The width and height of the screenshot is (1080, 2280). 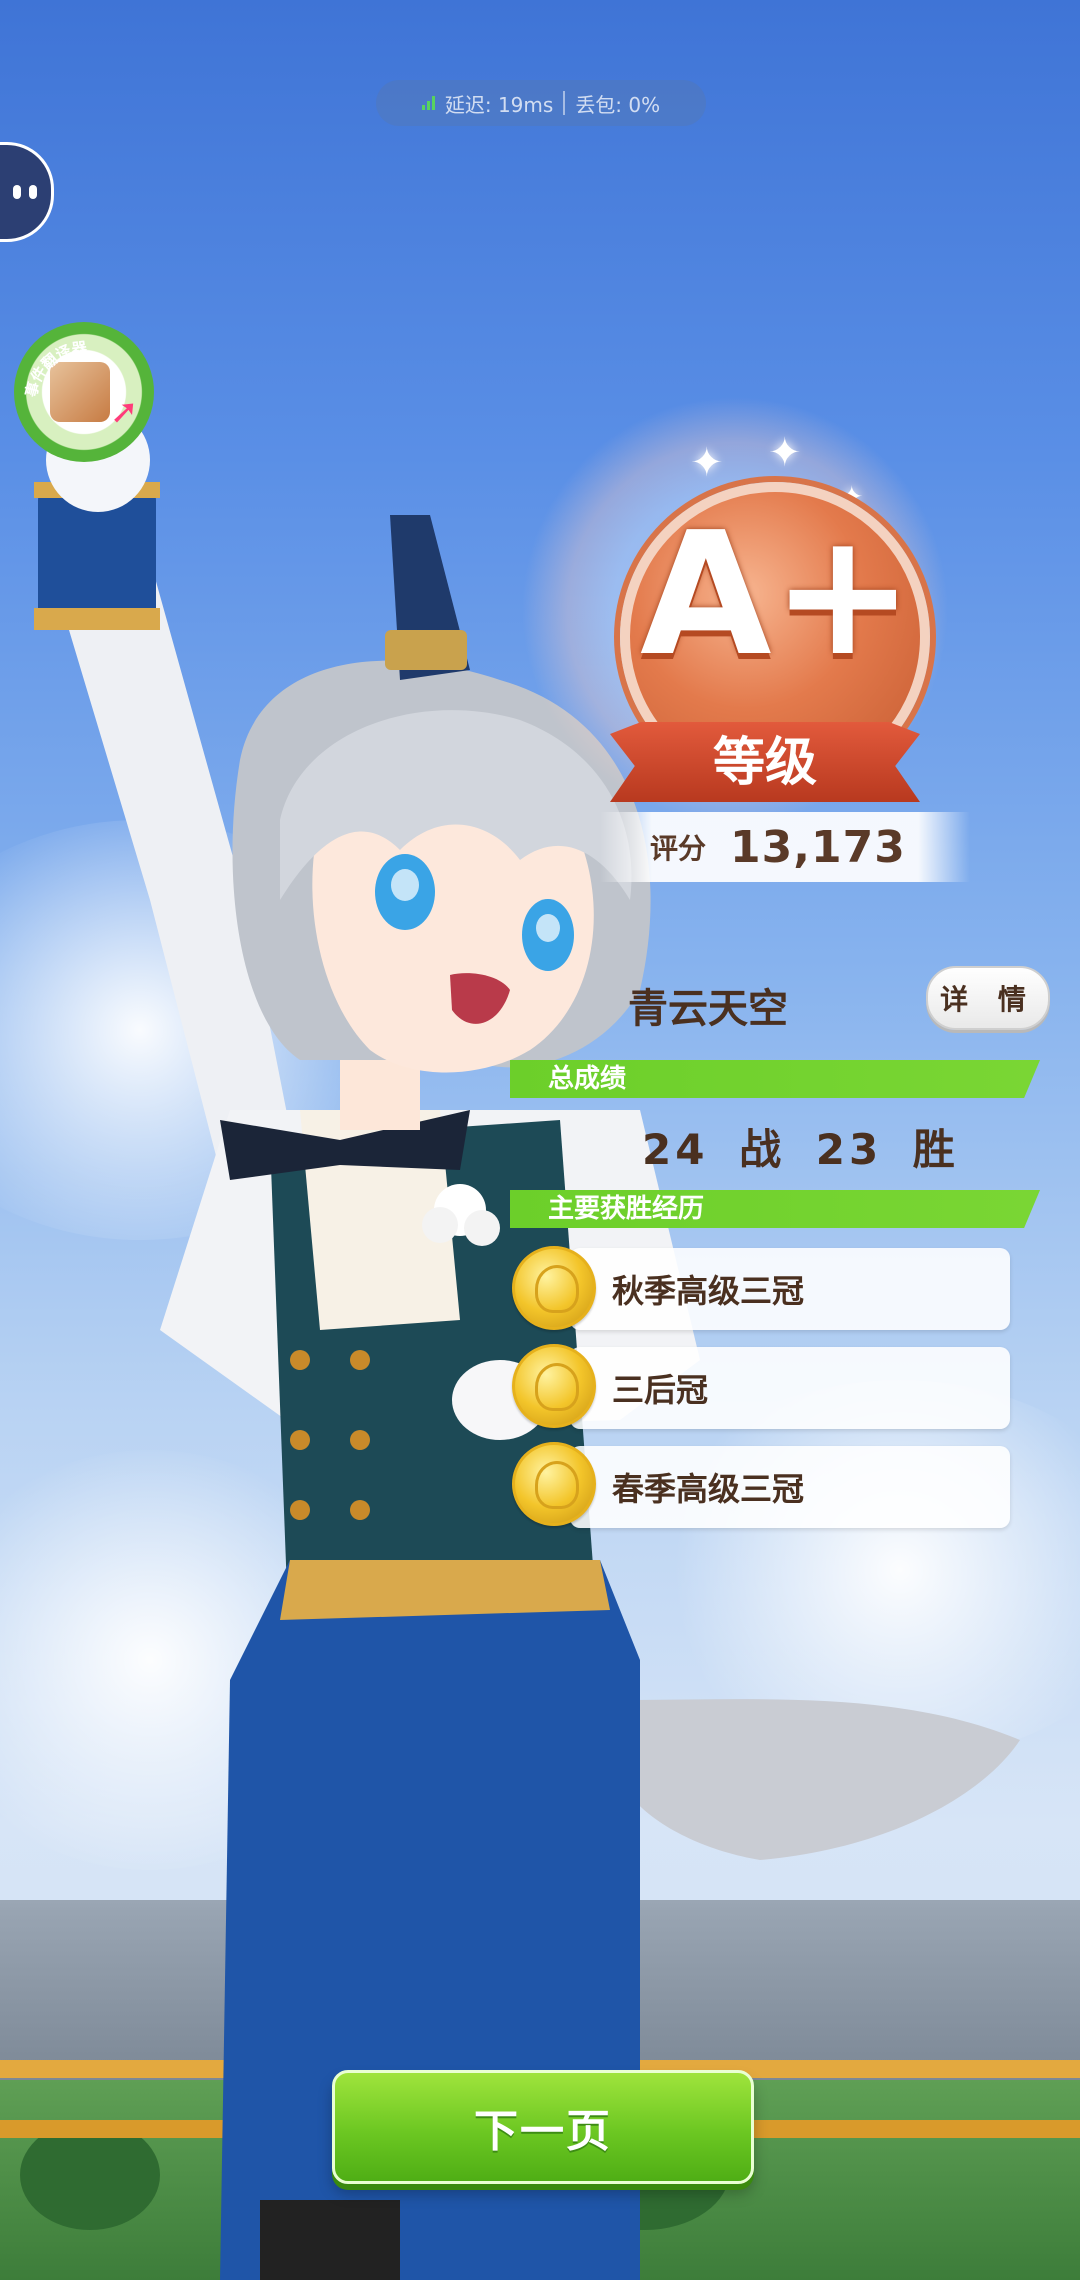 What do you see at coordinates (675, 1149) in the screenshot?
I see `race-count: 24` at bounding box center [675, 1149].